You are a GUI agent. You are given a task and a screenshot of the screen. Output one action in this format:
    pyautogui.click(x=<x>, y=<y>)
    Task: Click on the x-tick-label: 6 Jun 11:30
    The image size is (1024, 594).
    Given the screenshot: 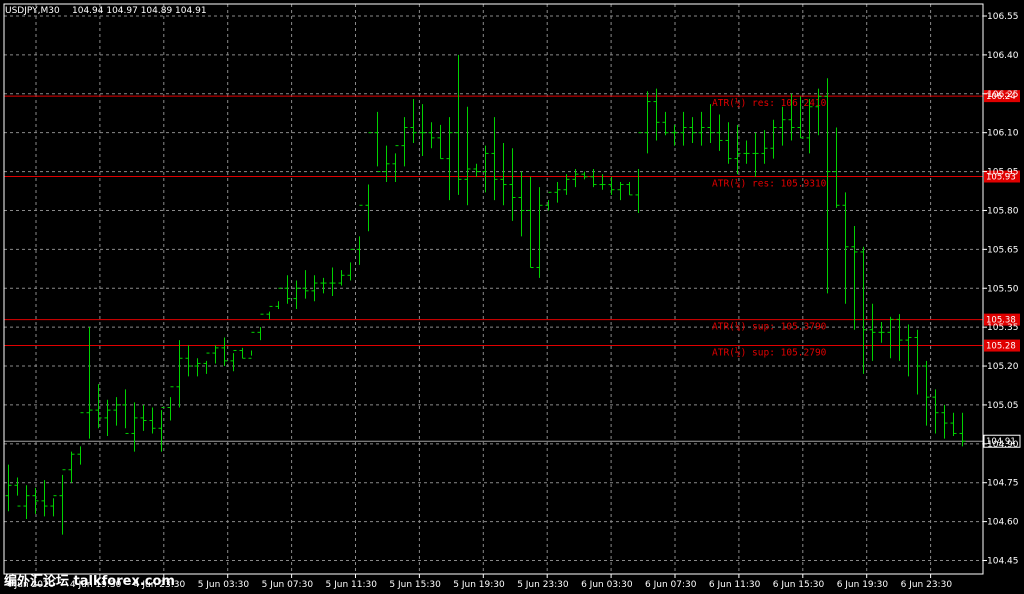 What is the action you would take?
    pyautogui.click(x=735, y=585)
    